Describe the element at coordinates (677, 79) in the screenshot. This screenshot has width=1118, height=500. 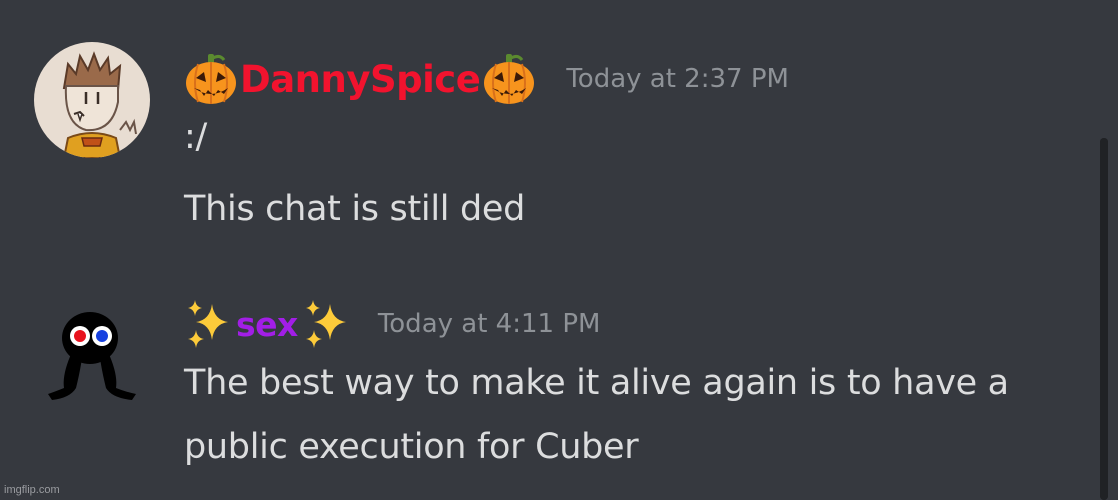
I see `timestamp: Today at 2:37 PM` at that location.